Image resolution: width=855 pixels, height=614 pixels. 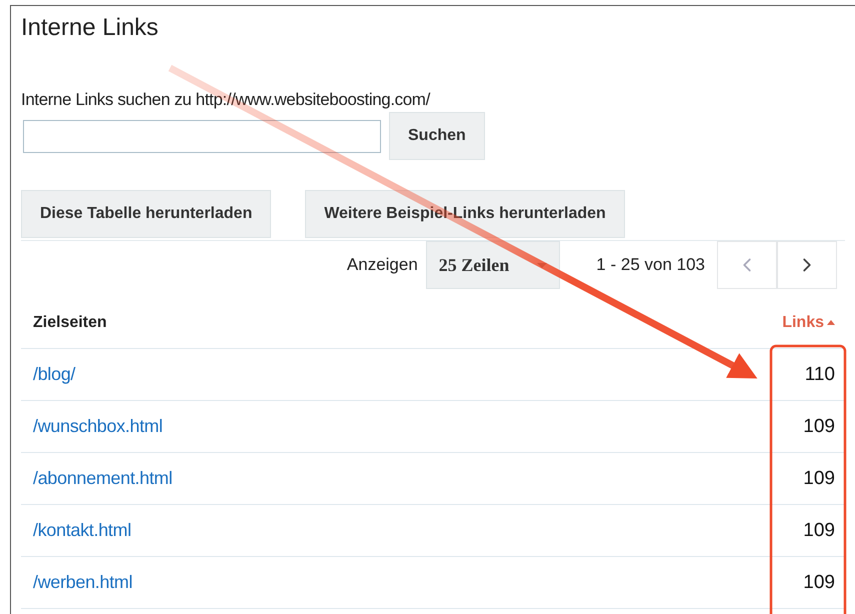 I want to click on rows-dropdown: 25 Zeilen, so click(x=493, y=265).